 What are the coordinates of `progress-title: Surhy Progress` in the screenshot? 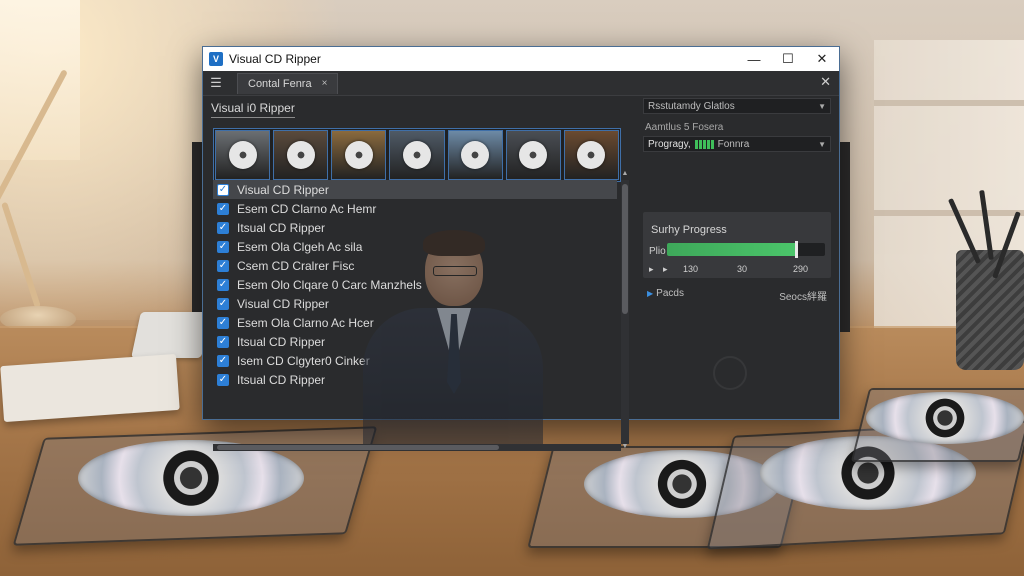 It's located at (689, 230).